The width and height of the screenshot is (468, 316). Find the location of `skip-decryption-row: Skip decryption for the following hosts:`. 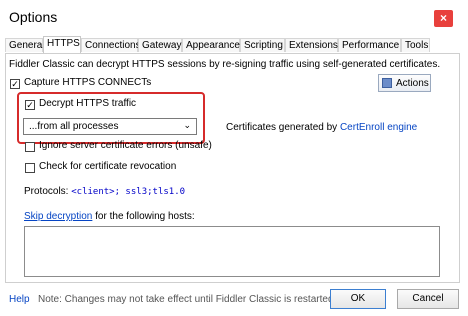

skip-decryption-row: Skip decryption for the following hosts: is located at coordinates (109, 216).